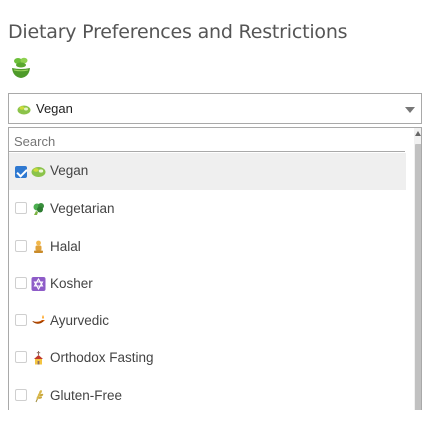  What do you see at coordinates (38, 358) in the screenshot?
I see `church-icon` at bounding box center [38, 358].